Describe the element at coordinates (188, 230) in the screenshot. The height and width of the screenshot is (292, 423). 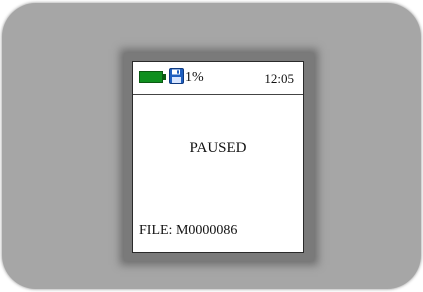
I see `file-label: FILE: M0000086` at that location.